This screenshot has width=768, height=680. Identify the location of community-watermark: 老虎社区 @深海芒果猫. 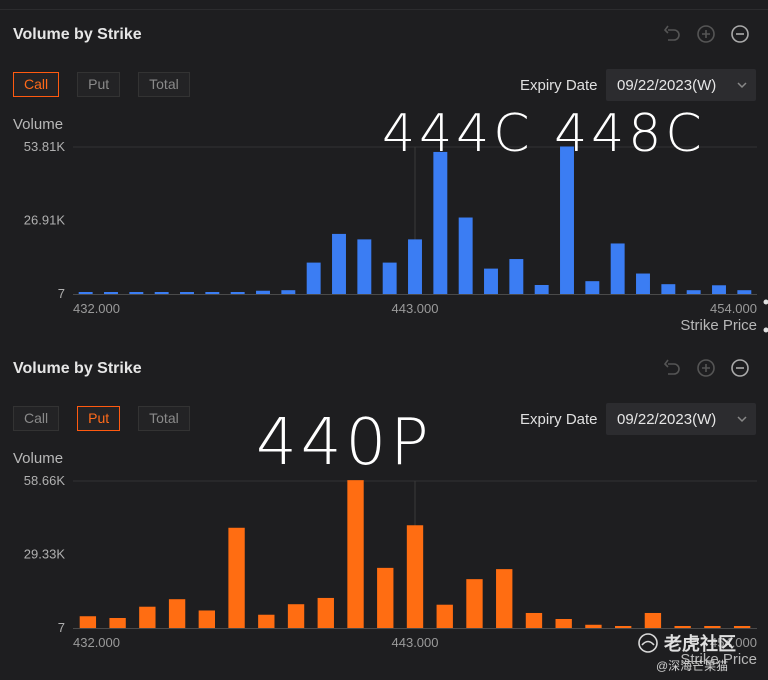
(699, 653).